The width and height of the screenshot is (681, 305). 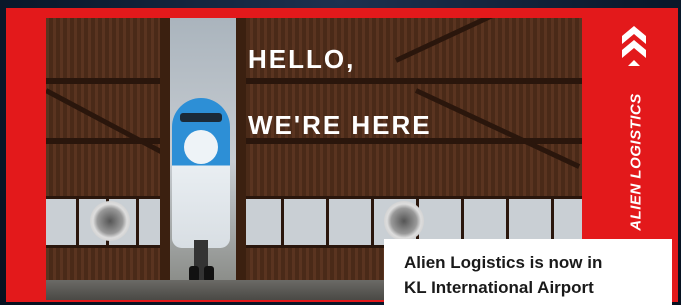 What do you see at coordinates (201, 117) in the screenshot?
I see `airplane-cockpit` at bounding box center [201, 117].